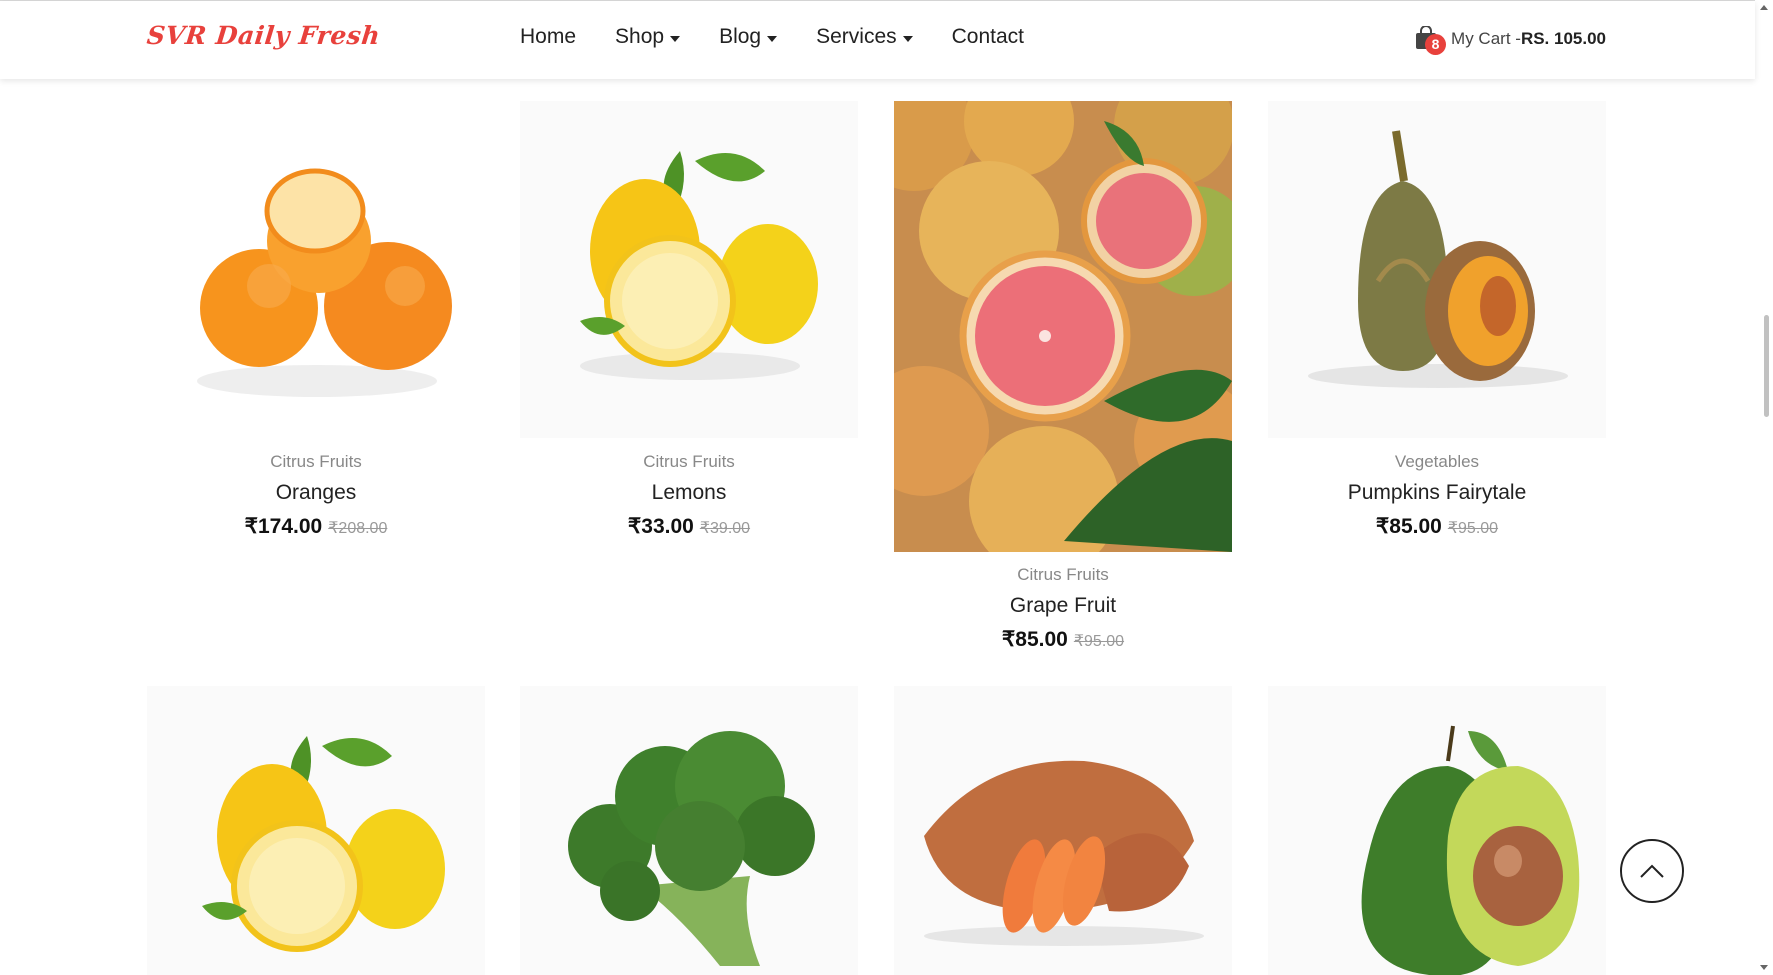  I want to click on product-category: Vegetables, so click(1437, 461).